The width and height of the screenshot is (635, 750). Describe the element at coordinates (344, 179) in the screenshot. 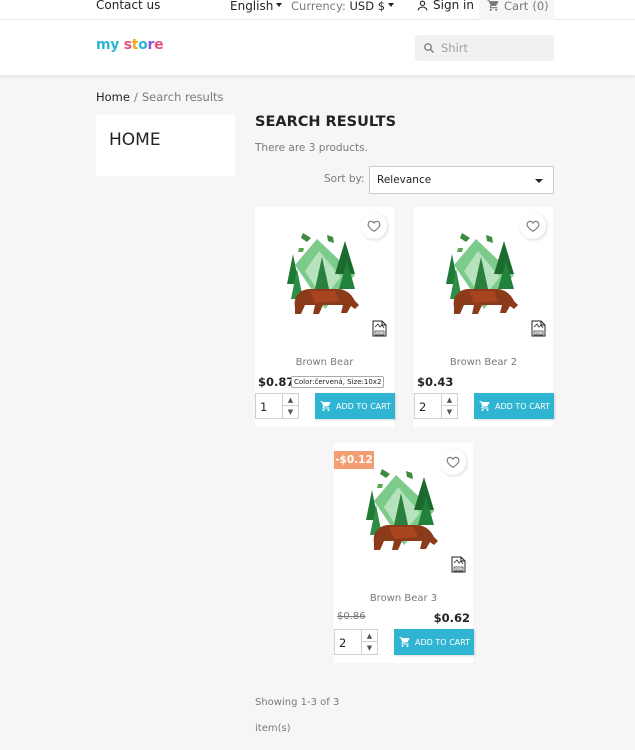

I see `sort-label: Sort by:` at that location.